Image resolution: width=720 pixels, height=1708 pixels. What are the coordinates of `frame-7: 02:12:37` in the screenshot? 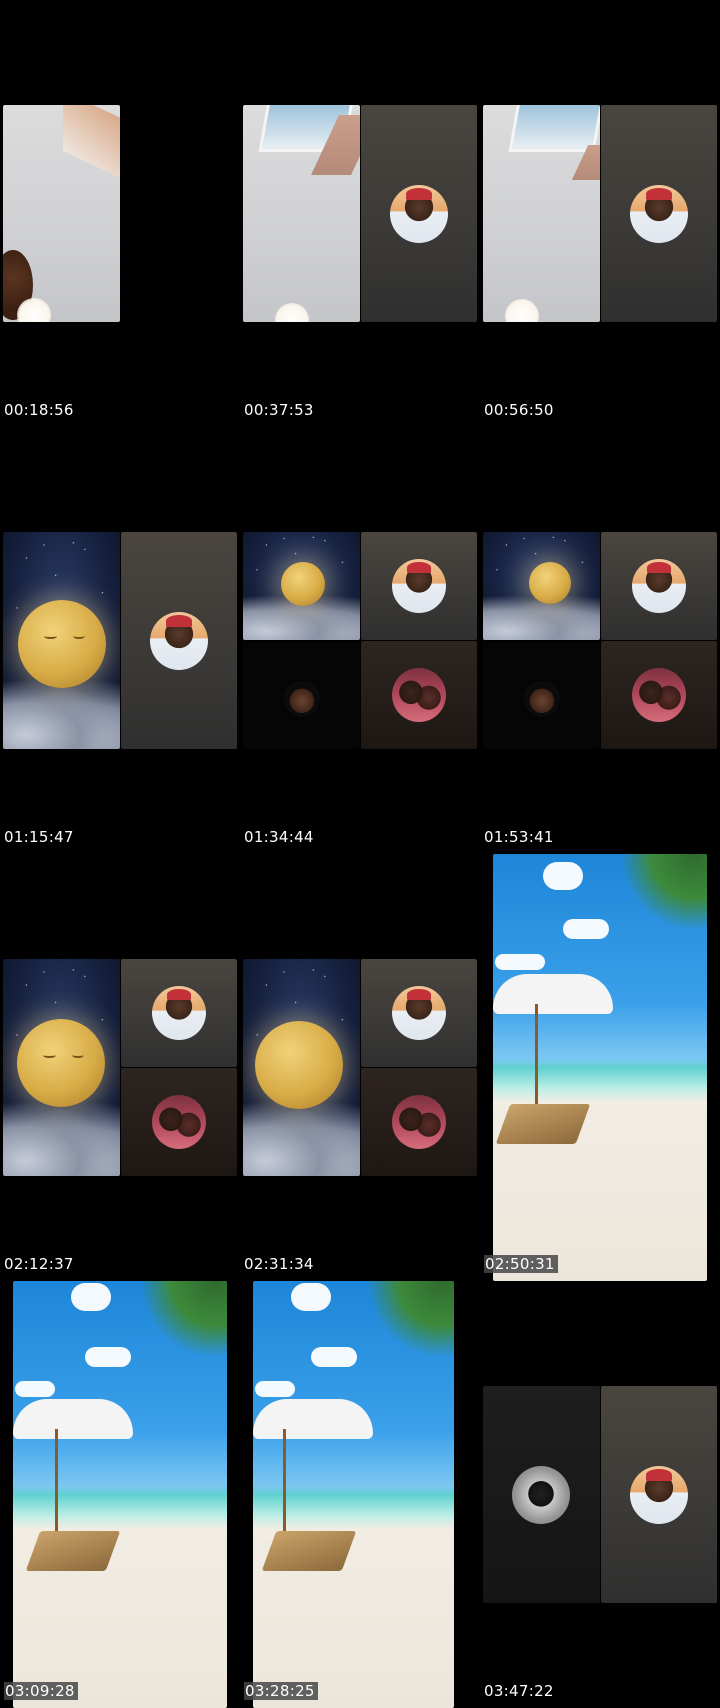 It's located at (120, 1067).